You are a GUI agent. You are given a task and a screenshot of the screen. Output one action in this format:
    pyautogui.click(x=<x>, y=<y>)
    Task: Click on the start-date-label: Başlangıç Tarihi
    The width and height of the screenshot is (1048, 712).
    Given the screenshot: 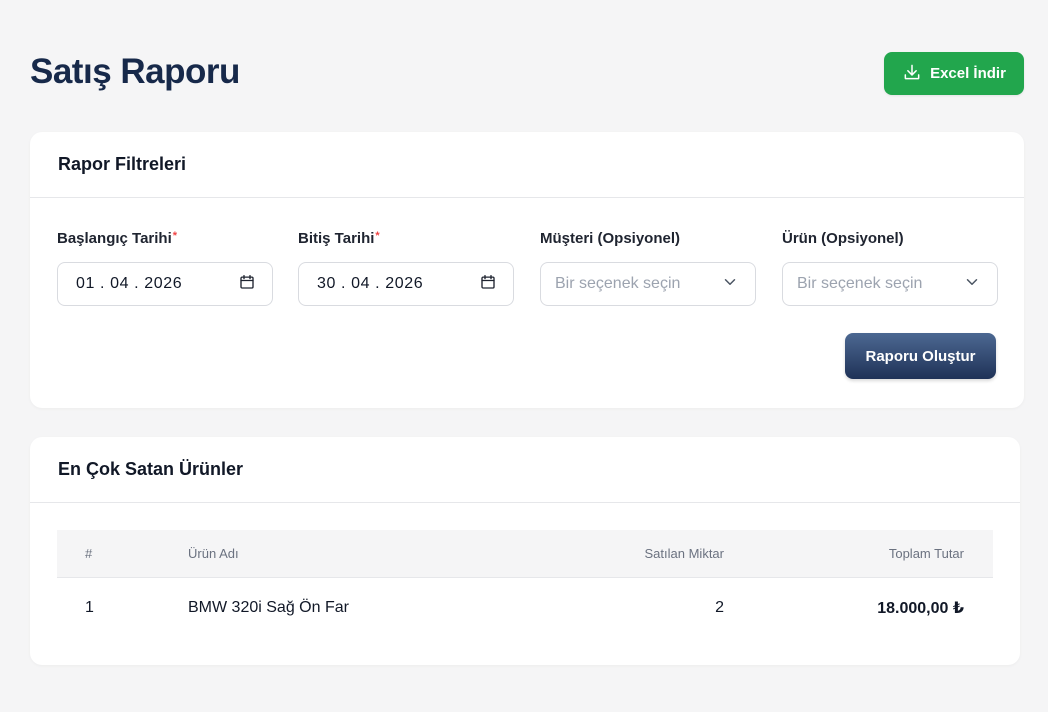 What is the action you would take?
    pyautogui.click(x=114, y=238)
    